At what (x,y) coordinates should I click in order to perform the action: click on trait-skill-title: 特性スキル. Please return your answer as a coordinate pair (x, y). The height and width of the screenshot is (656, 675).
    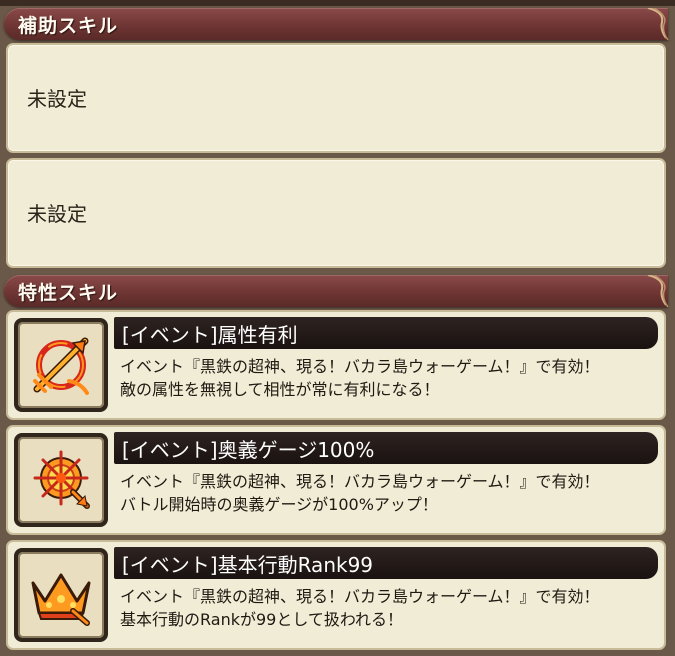
    Looking at the image, I should click on (68, 293).